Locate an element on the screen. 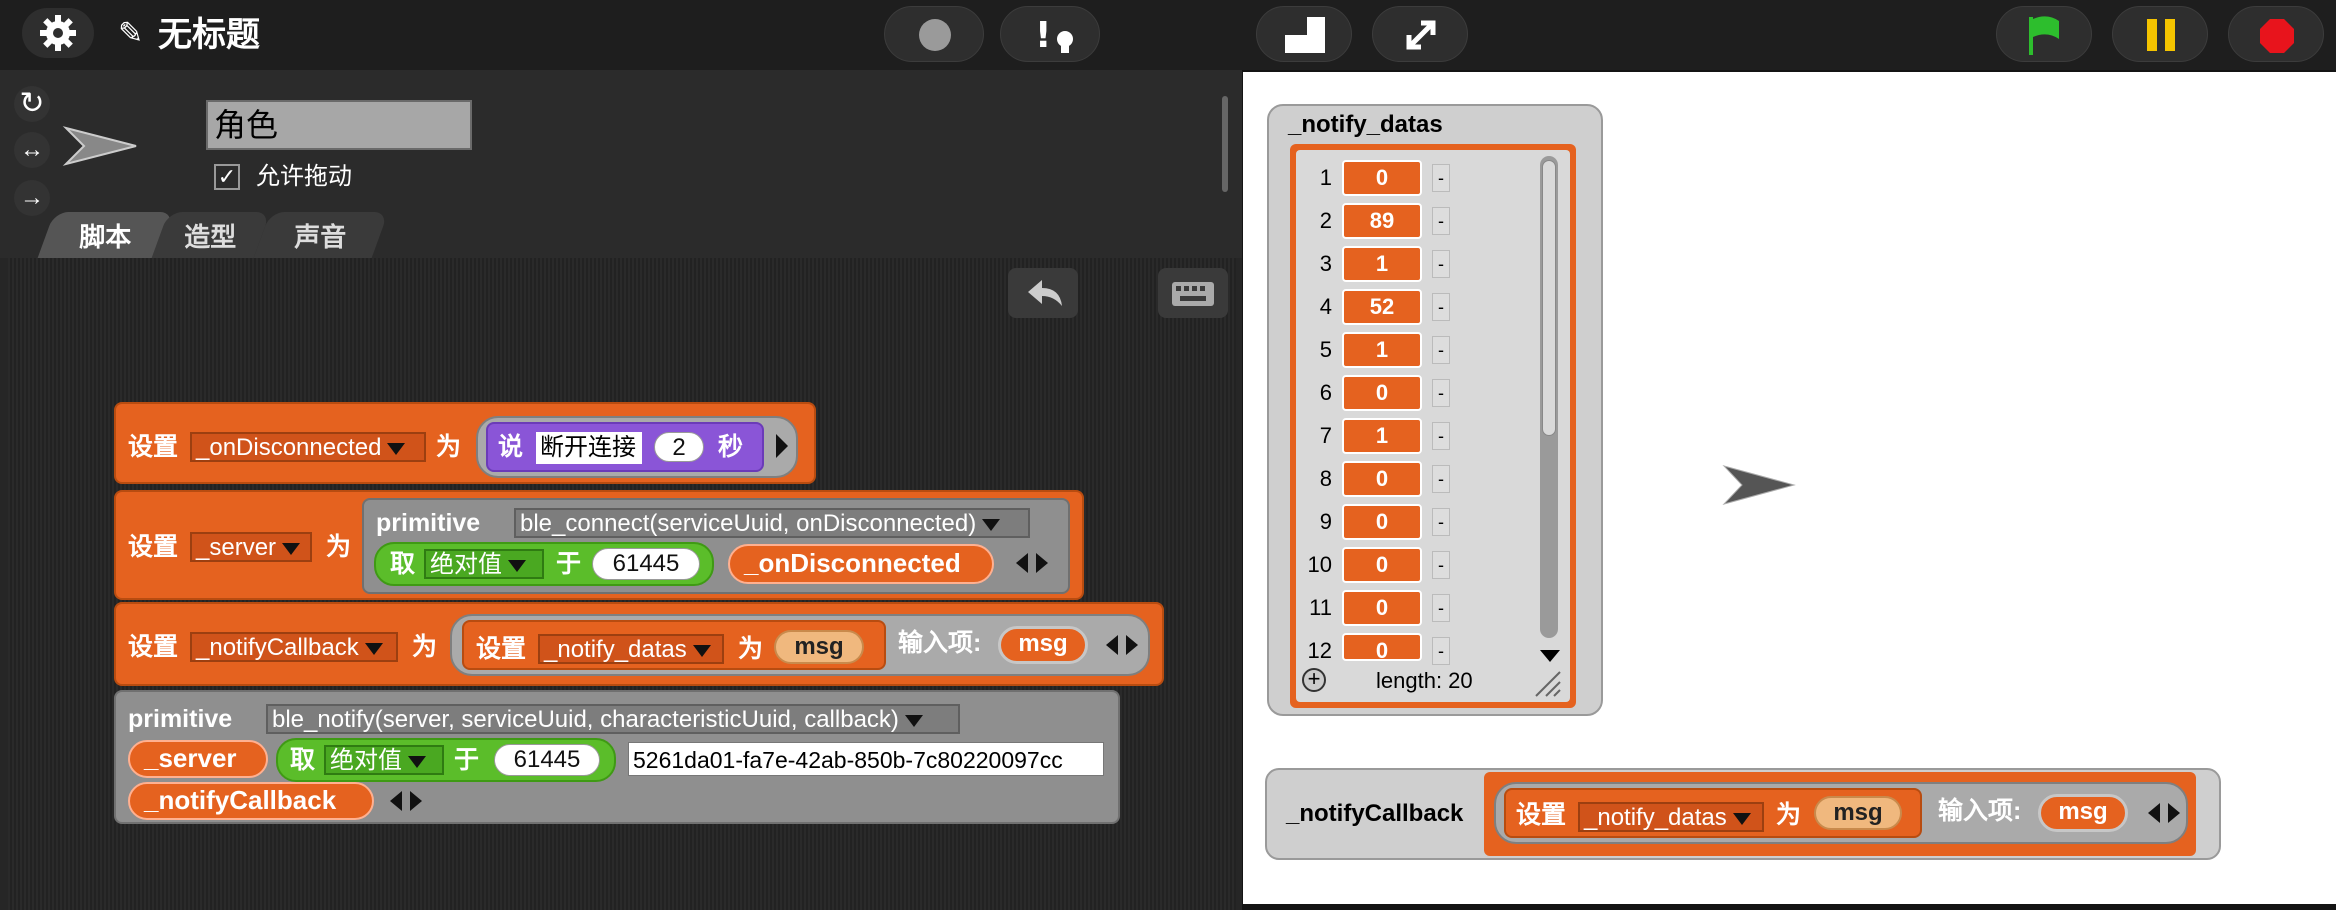  rotate-full-icon: ↻ is located at coordinates (32, 104).